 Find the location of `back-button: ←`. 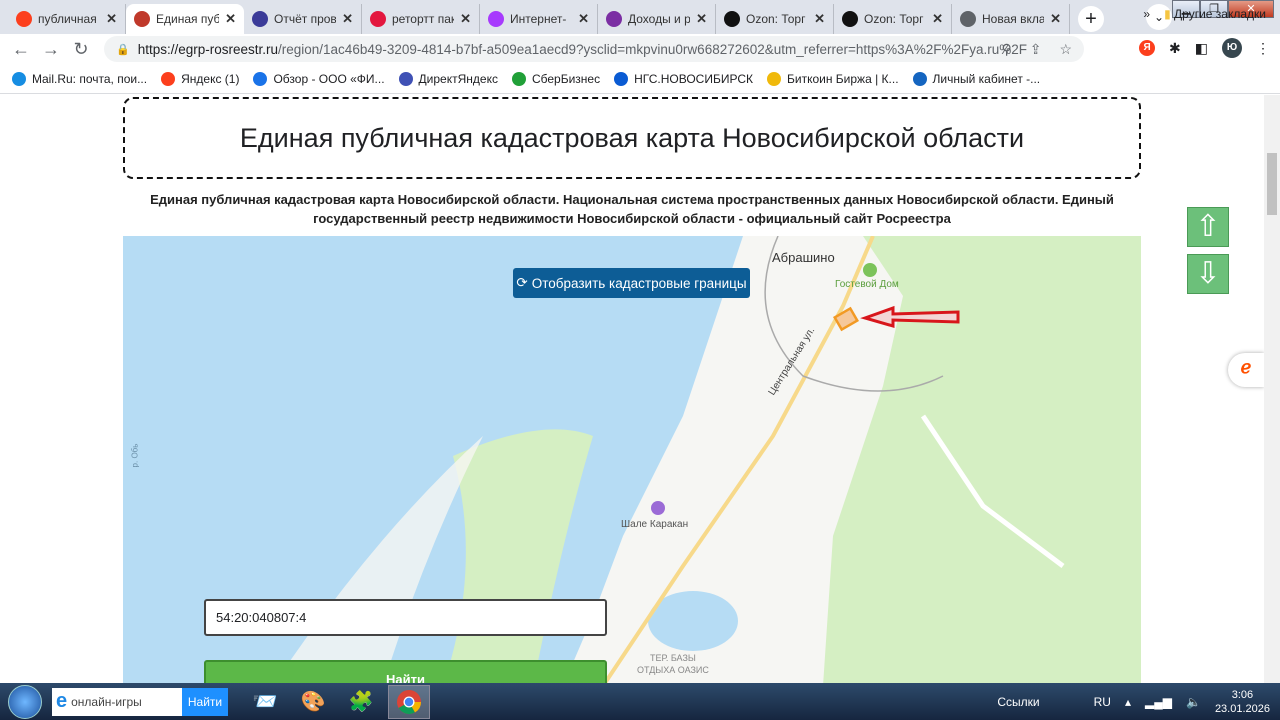

back-button: ← is located at coordinates (21, 49).